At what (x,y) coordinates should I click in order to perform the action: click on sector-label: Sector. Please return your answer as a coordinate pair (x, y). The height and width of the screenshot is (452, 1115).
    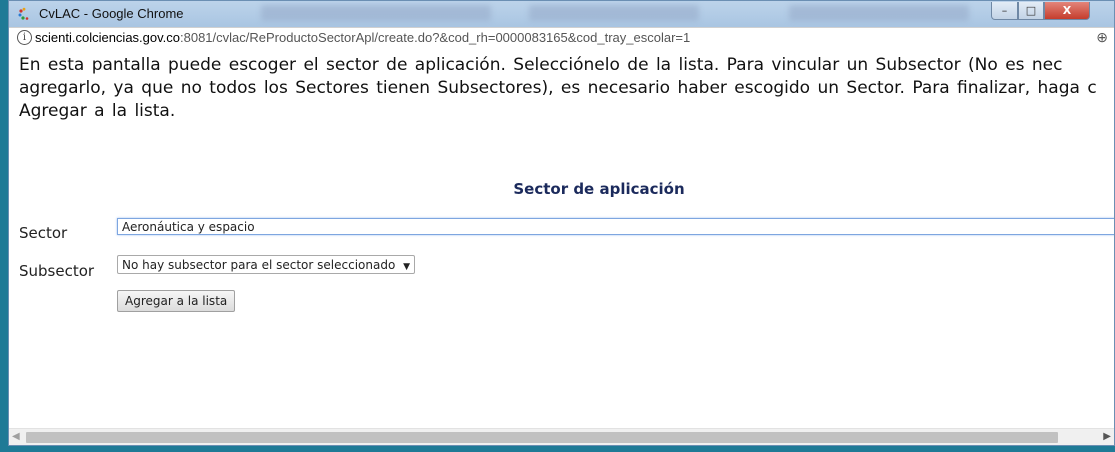
    Looking at the image, I should click on (43, 233).